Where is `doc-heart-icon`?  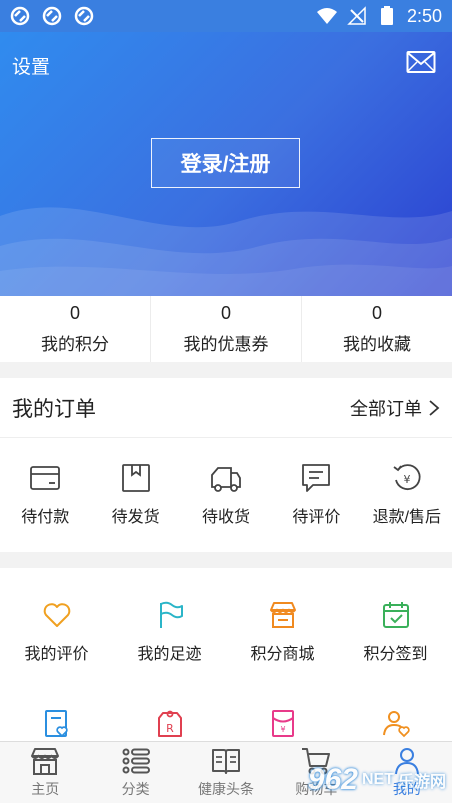
doc-heart-icon is located at coordinates (56, 724).